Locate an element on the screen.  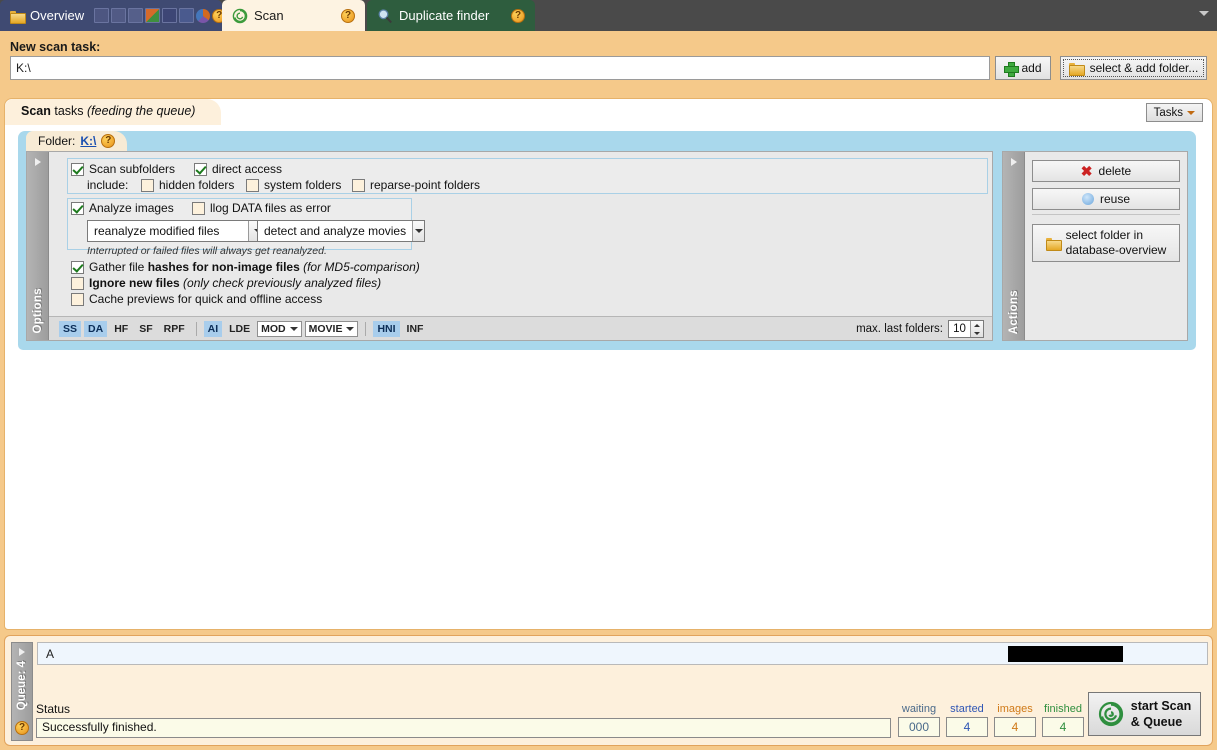
help-icon-folder: ? is located at coordinates (108, 141).